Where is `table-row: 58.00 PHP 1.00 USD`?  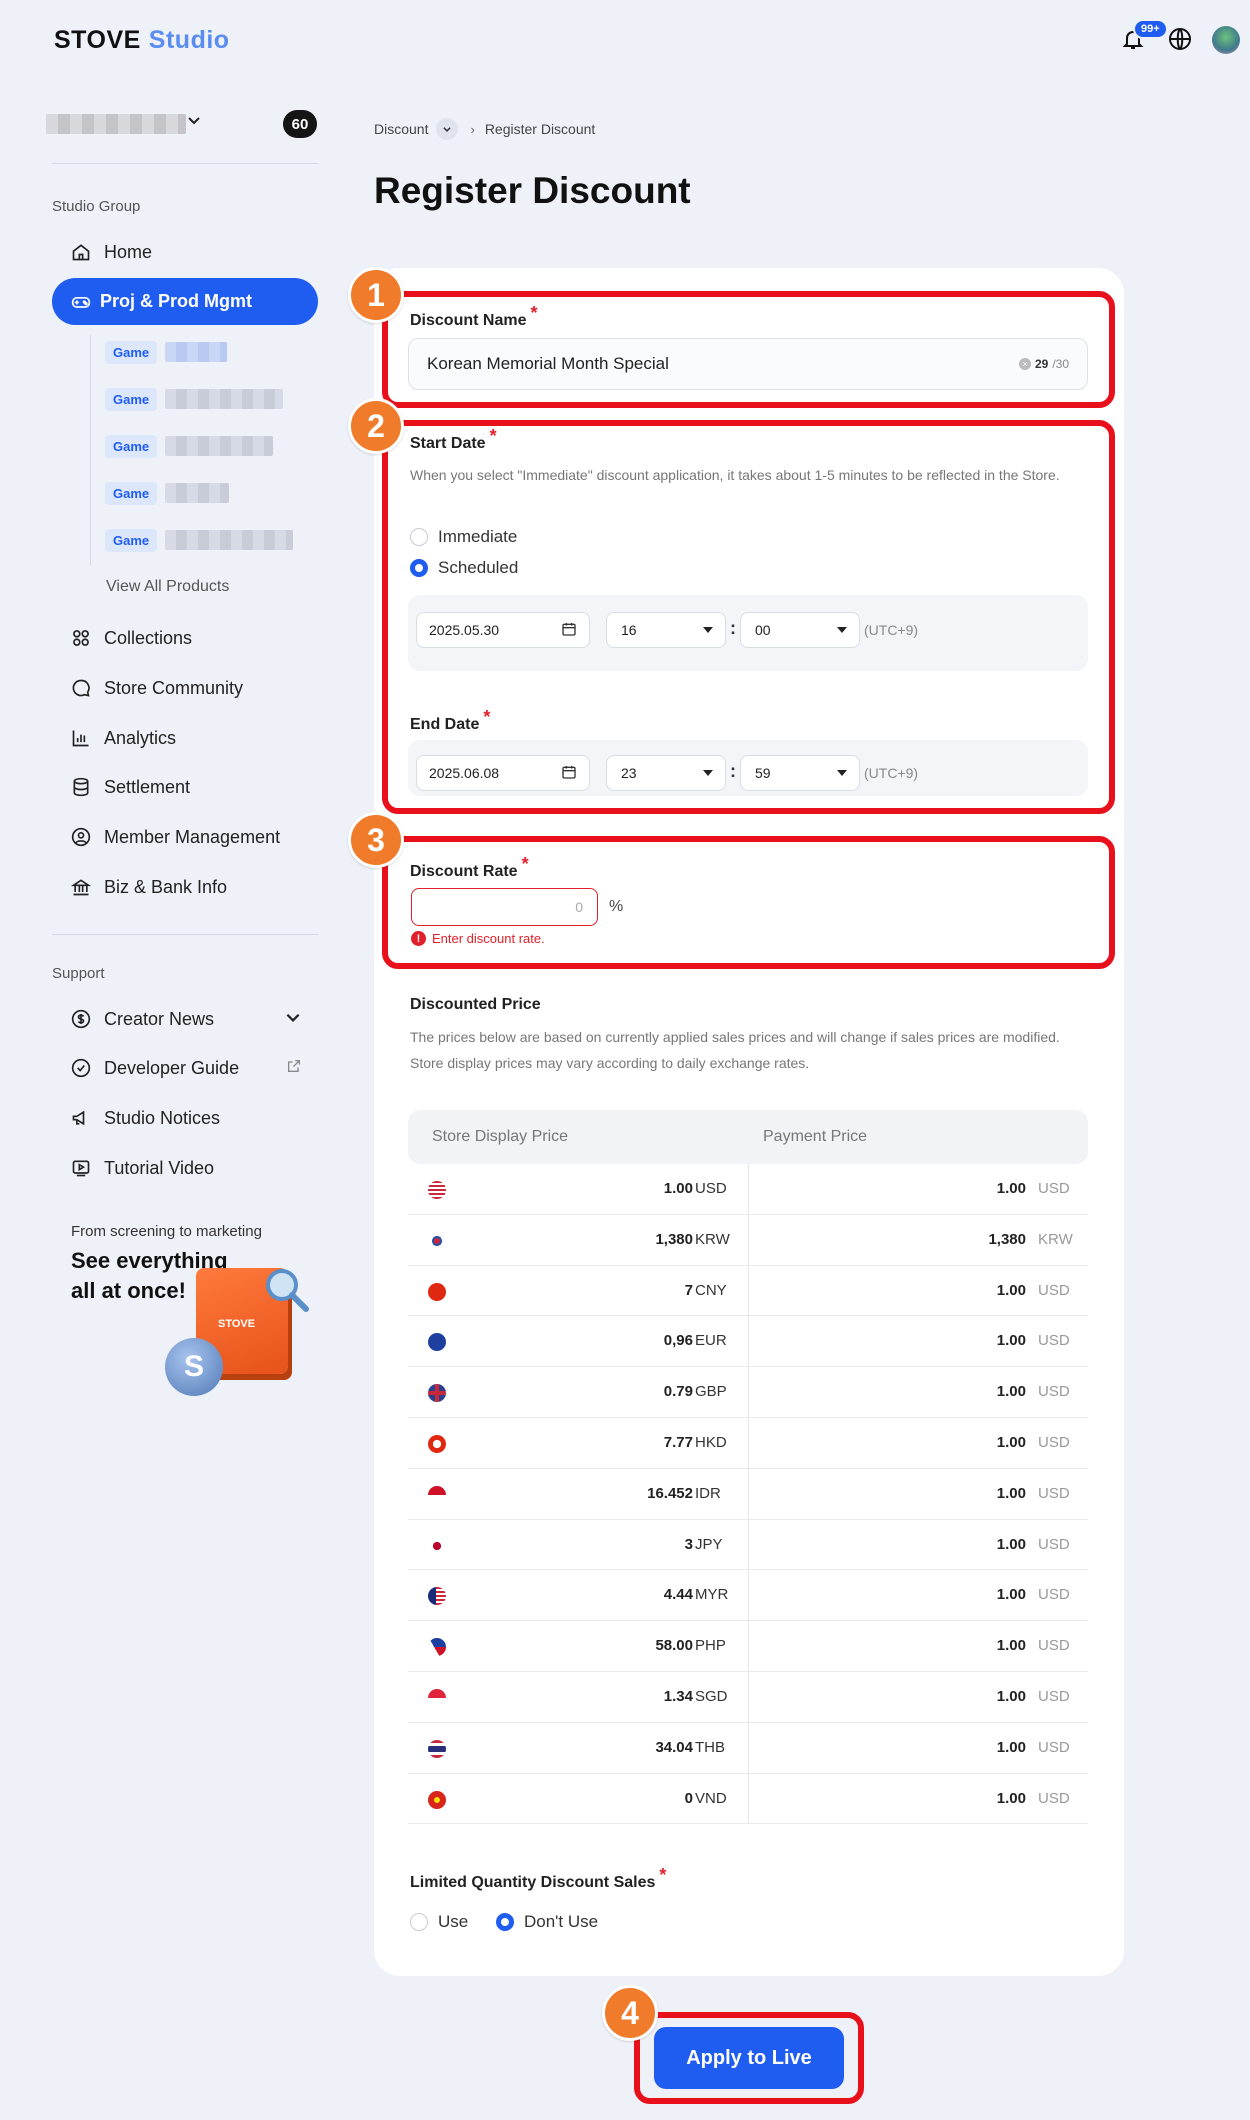 table-row: 58.00 PHP 1.00 USD is located at coordinates (748, 1646).